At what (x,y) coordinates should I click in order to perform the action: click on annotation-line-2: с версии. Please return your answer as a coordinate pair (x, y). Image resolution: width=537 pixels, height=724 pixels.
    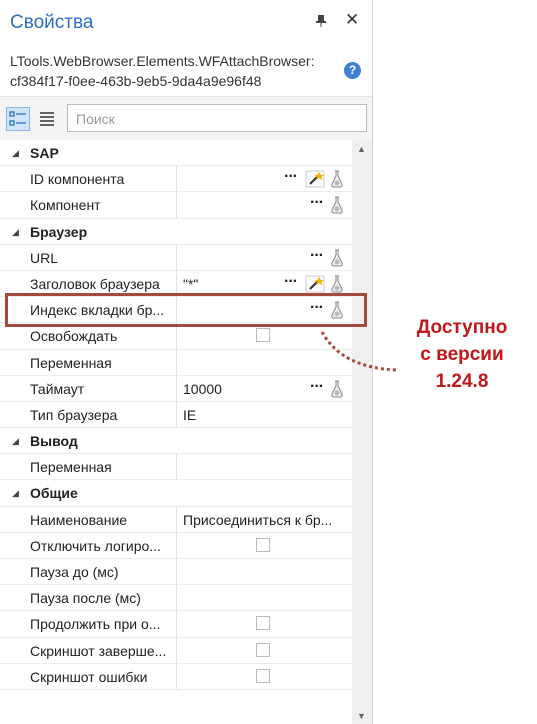
    Looking at the image, I should click on (462, 354).